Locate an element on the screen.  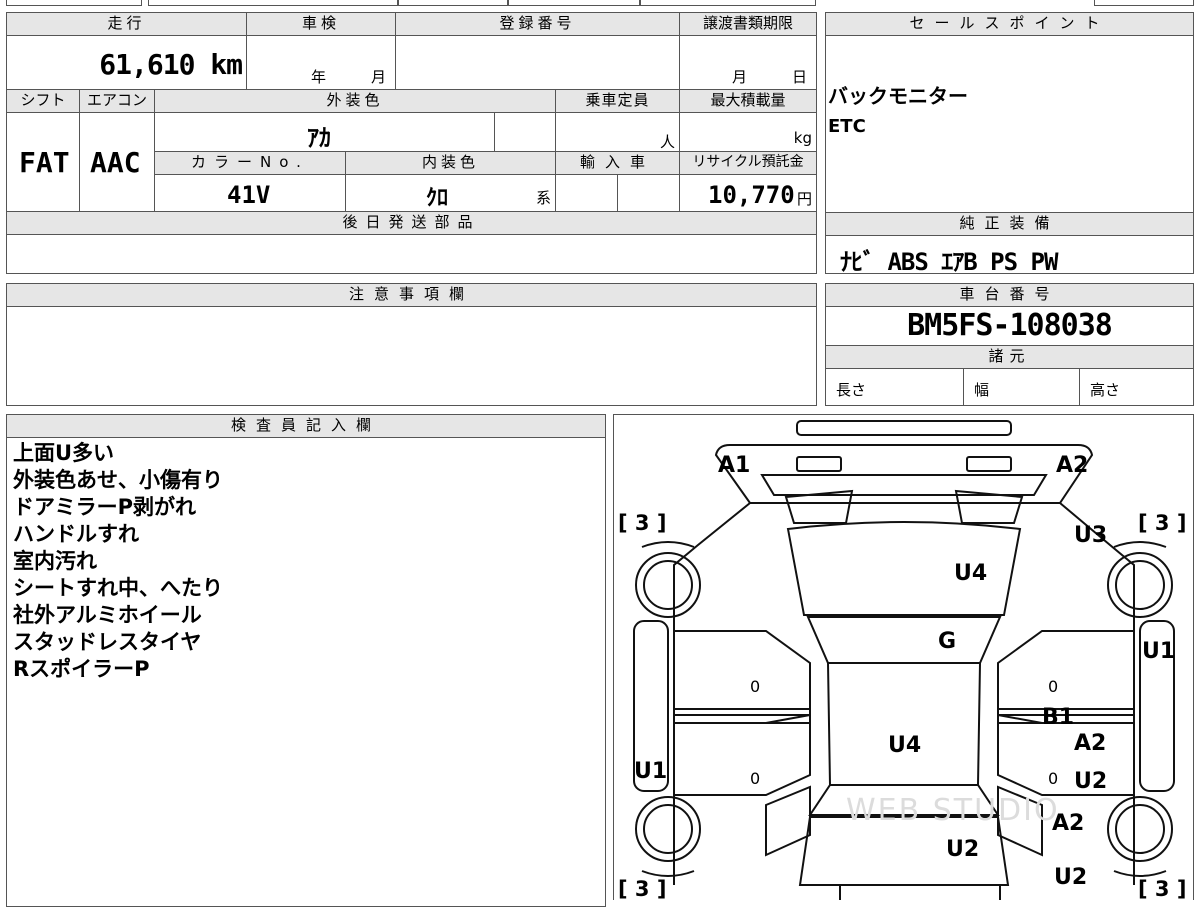
exterior-color-value: ｱｶ is located at coordinates (319, 138).